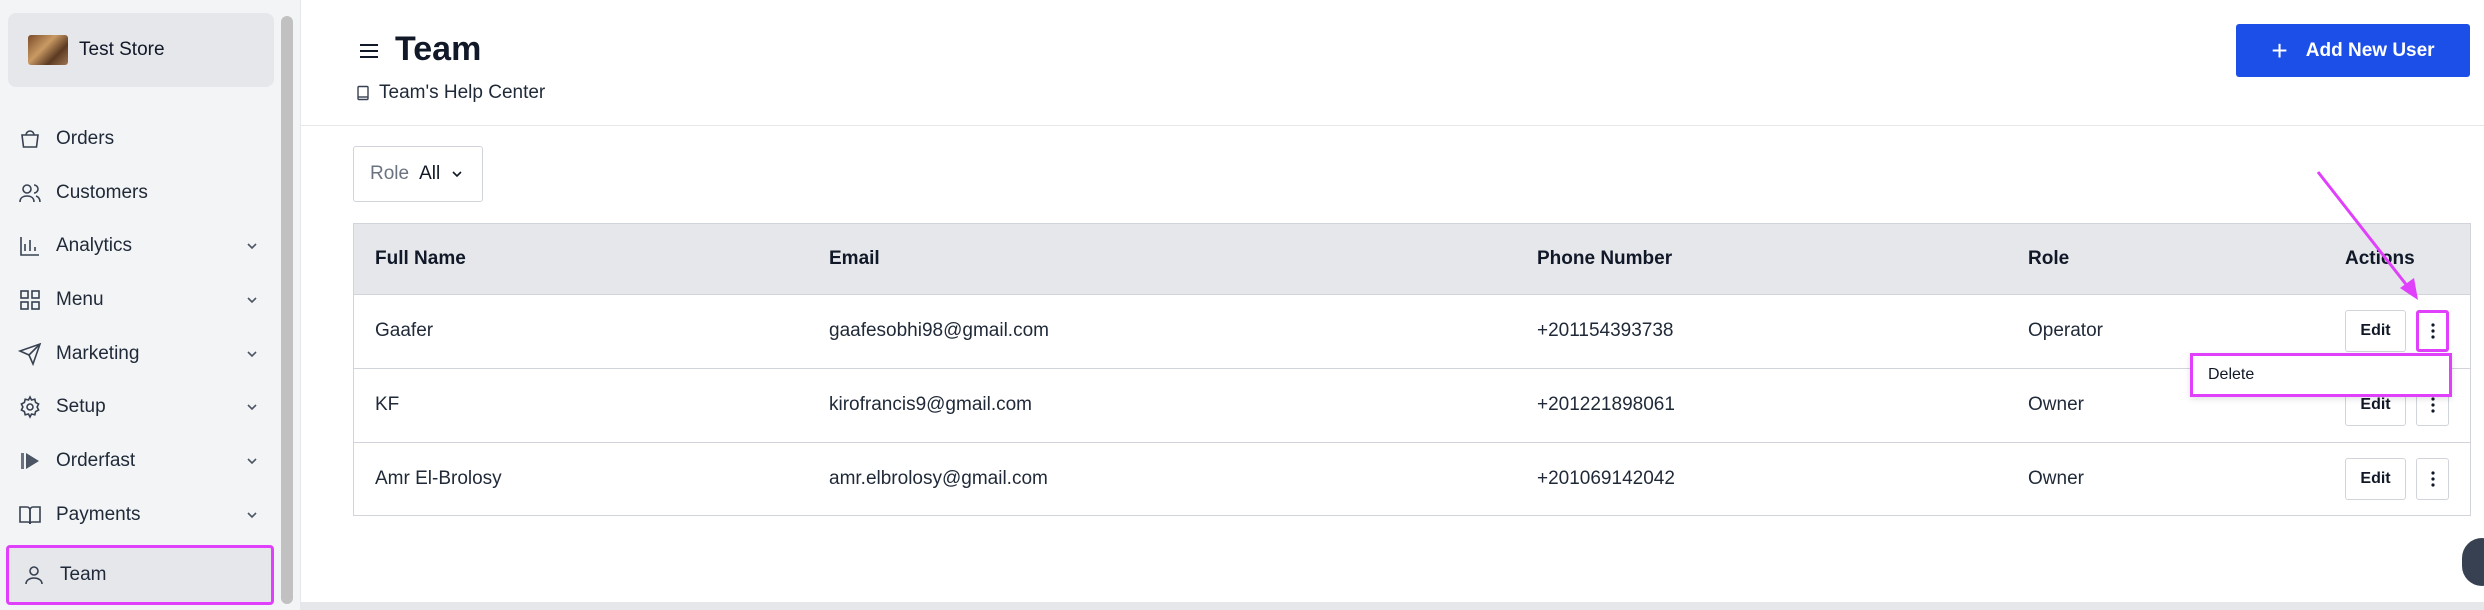 The image size is (2484, 610). I want to click on hamburger-menu-icon, so click(369, 51).